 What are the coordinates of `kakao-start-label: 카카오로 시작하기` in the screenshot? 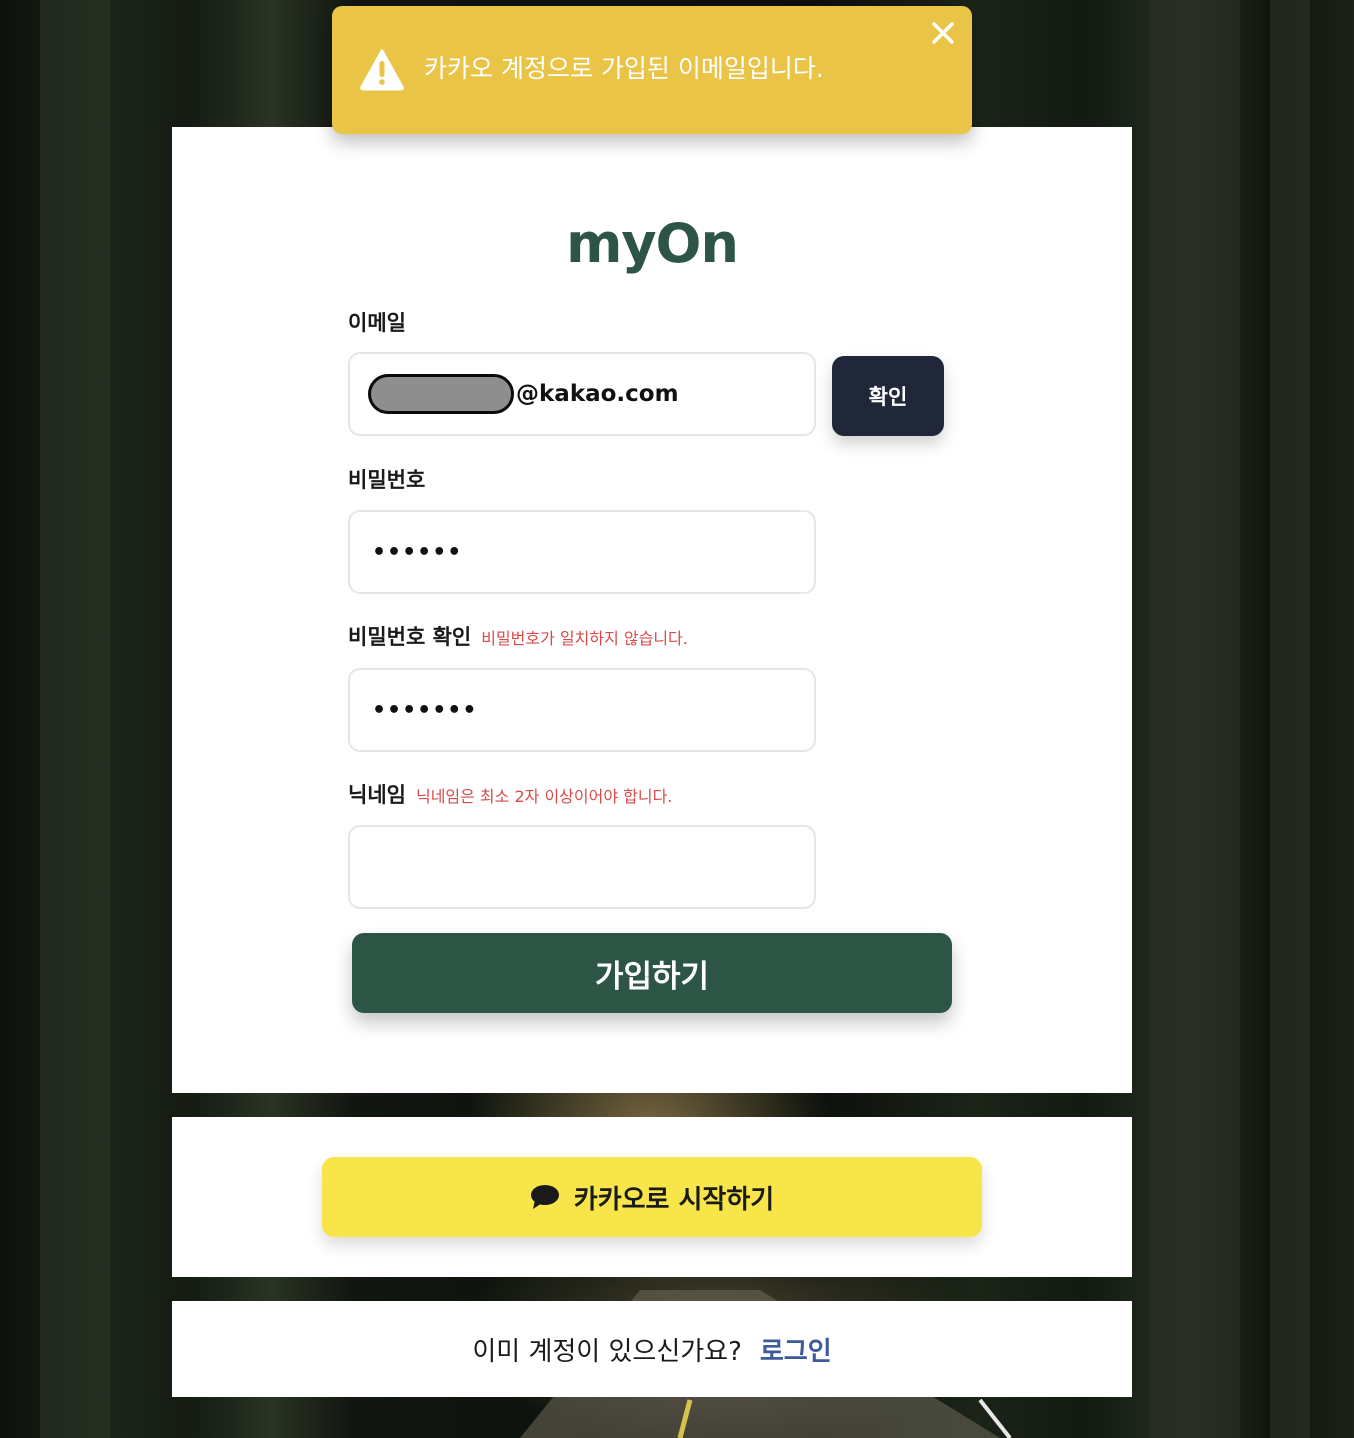 It's located at (674, 1199).